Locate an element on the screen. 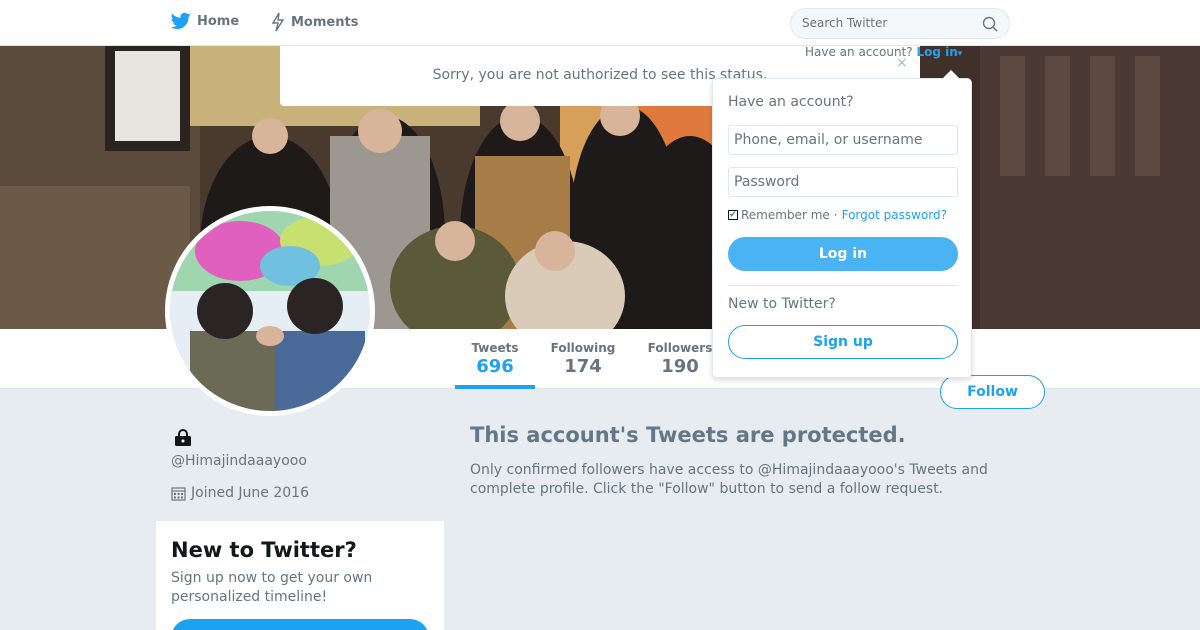 The width and height of the screenshot is (1200, 630). remember-checkbox: ✔ is located at coordinates (733, 215).